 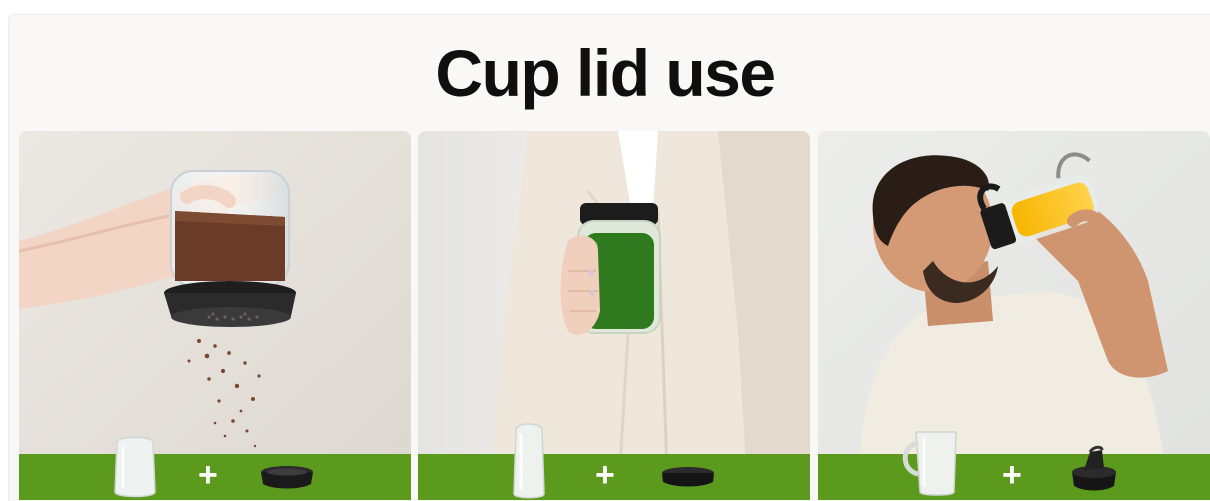 What do you see at coordinates (1094, 468) in the screenshot?
I see `flip-top-lid-icon` at bounding box center [1094, 468].